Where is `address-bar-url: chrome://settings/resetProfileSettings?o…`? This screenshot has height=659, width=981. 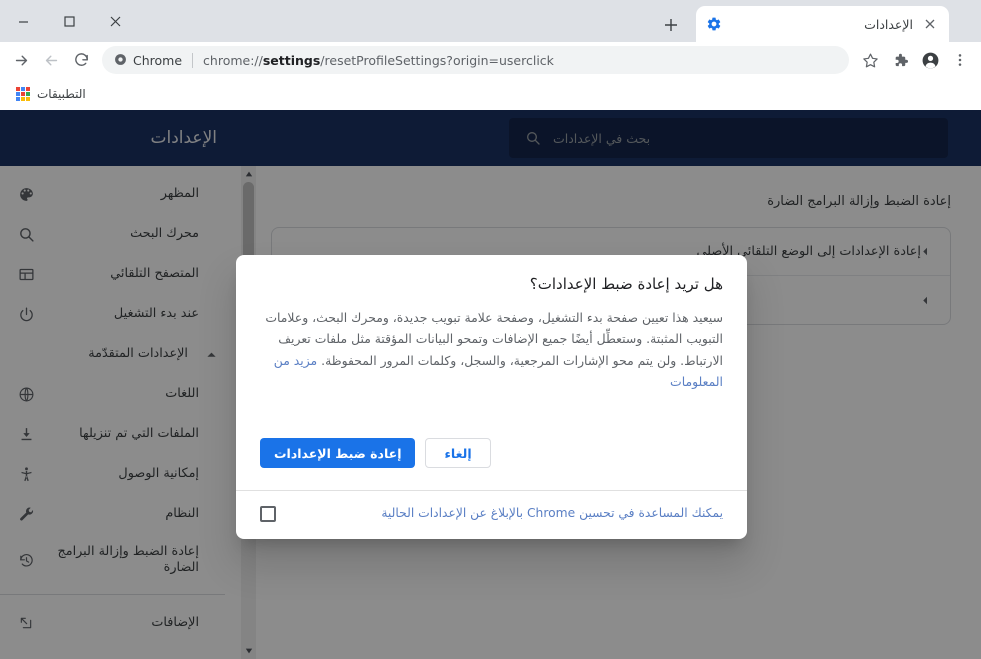 address-bar-url: chrome://settings/resetProfileSettings?o… is located at coordinates (378, 60).